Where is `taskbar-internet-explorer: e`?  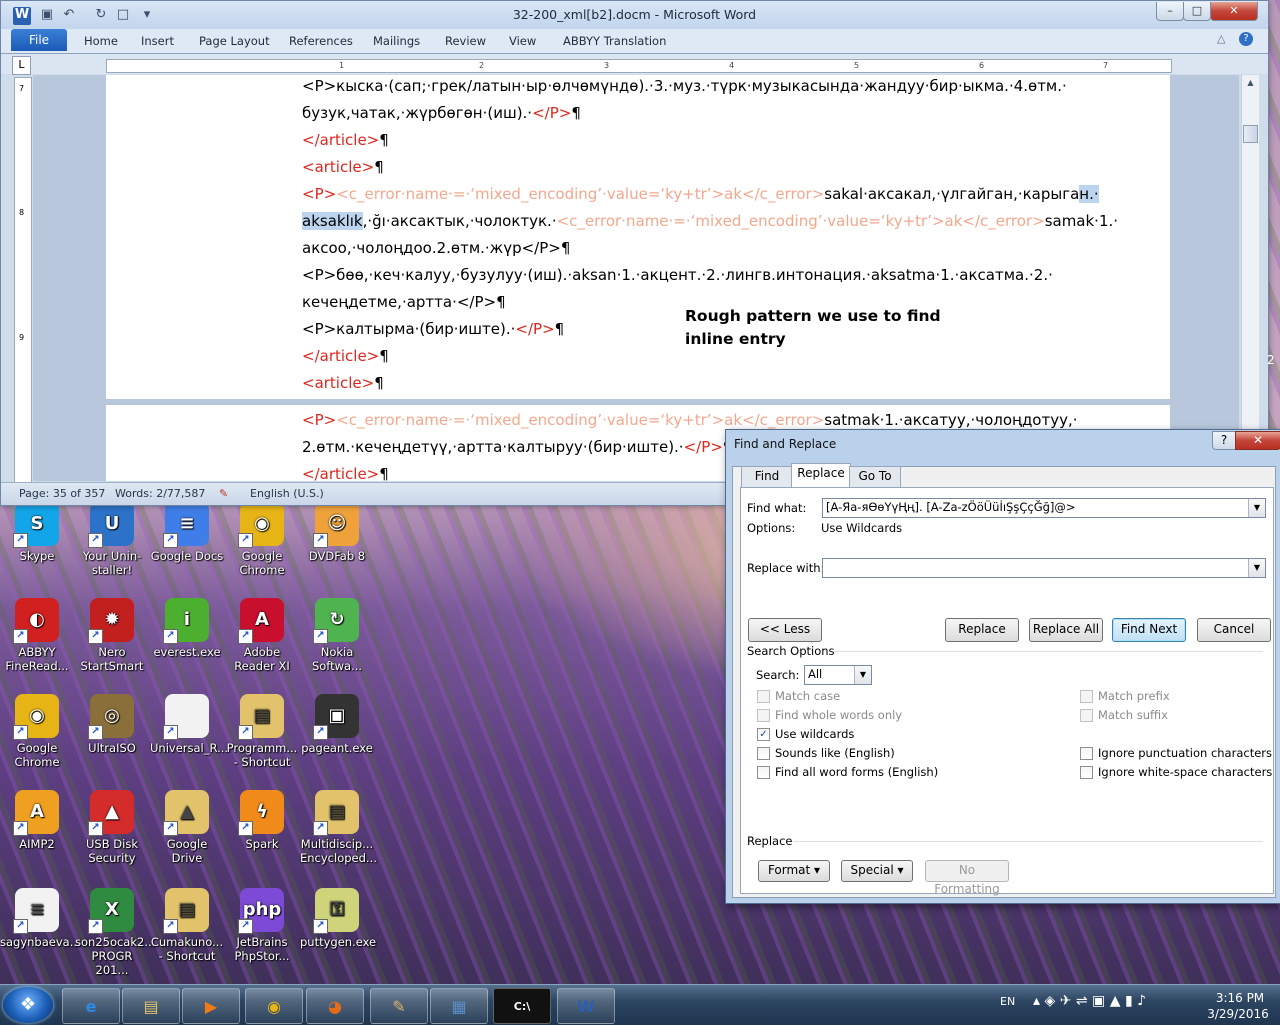
taskbar-internet-explorer: e is located at coordinates (91, 1006).